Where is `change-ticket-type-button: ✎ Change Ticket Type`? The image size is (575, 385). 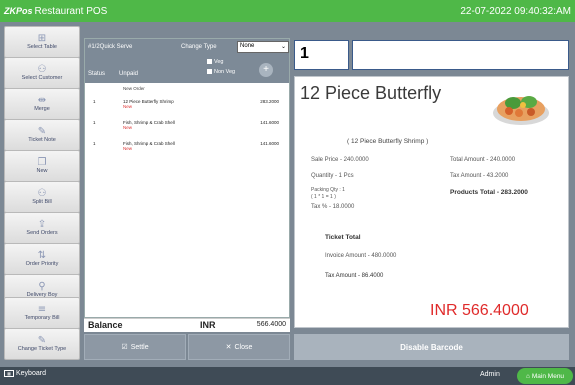 change-ticket-type-button: ✎ Change Ticket Type is located at coordinates (42, 344).